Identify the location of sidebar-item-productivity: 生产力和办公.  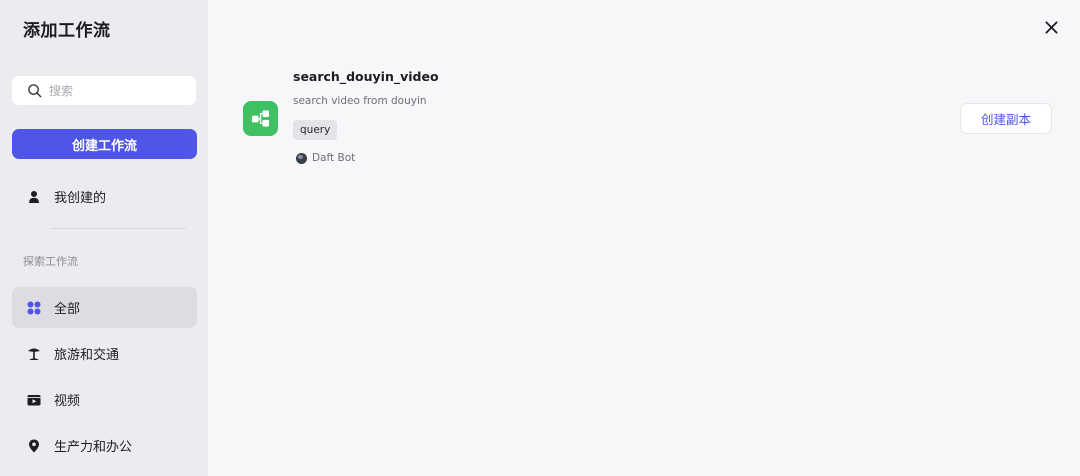
(104, 445).